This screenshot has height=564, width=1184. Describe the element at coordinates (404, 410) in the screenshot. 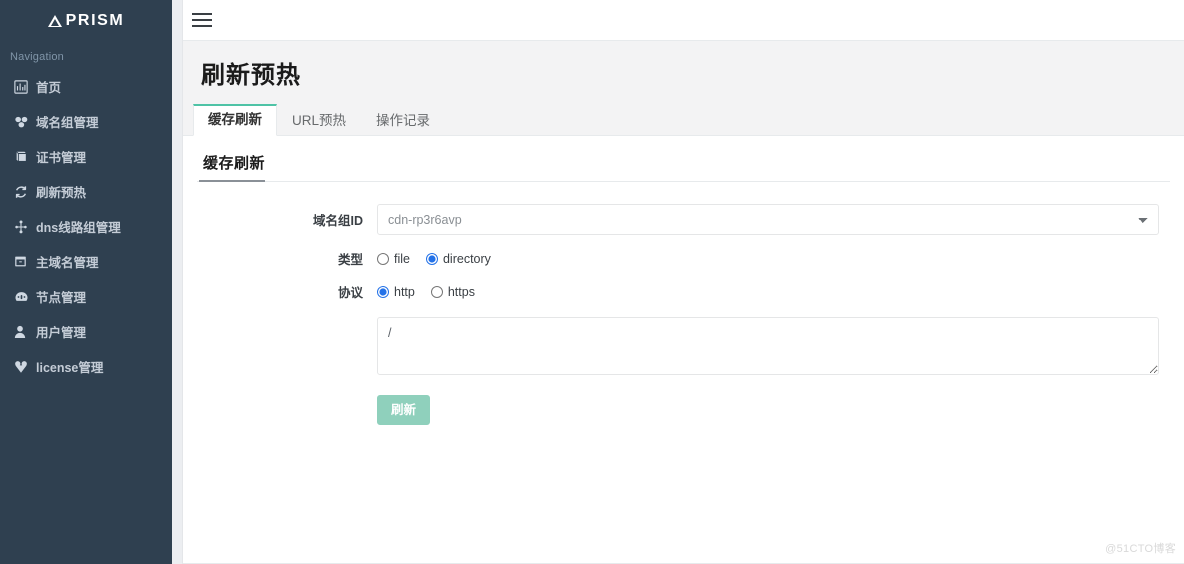

I see `refresh-button: 刷新` at that location.